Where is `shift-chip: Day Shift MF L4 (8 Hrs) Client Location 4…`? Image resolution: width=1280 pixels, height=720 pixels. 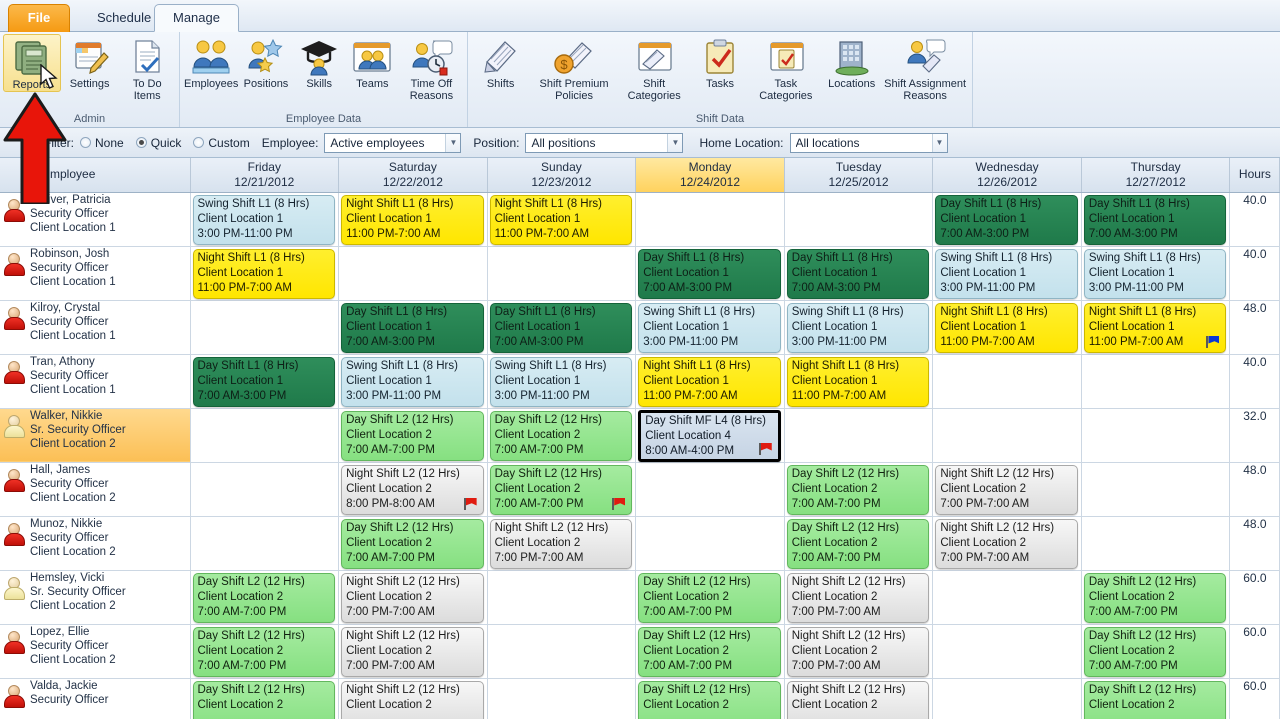 shift-chip: Day Shift MF L4 (8 Hrs) Client Location 4… is located at coordinates (709, 435).